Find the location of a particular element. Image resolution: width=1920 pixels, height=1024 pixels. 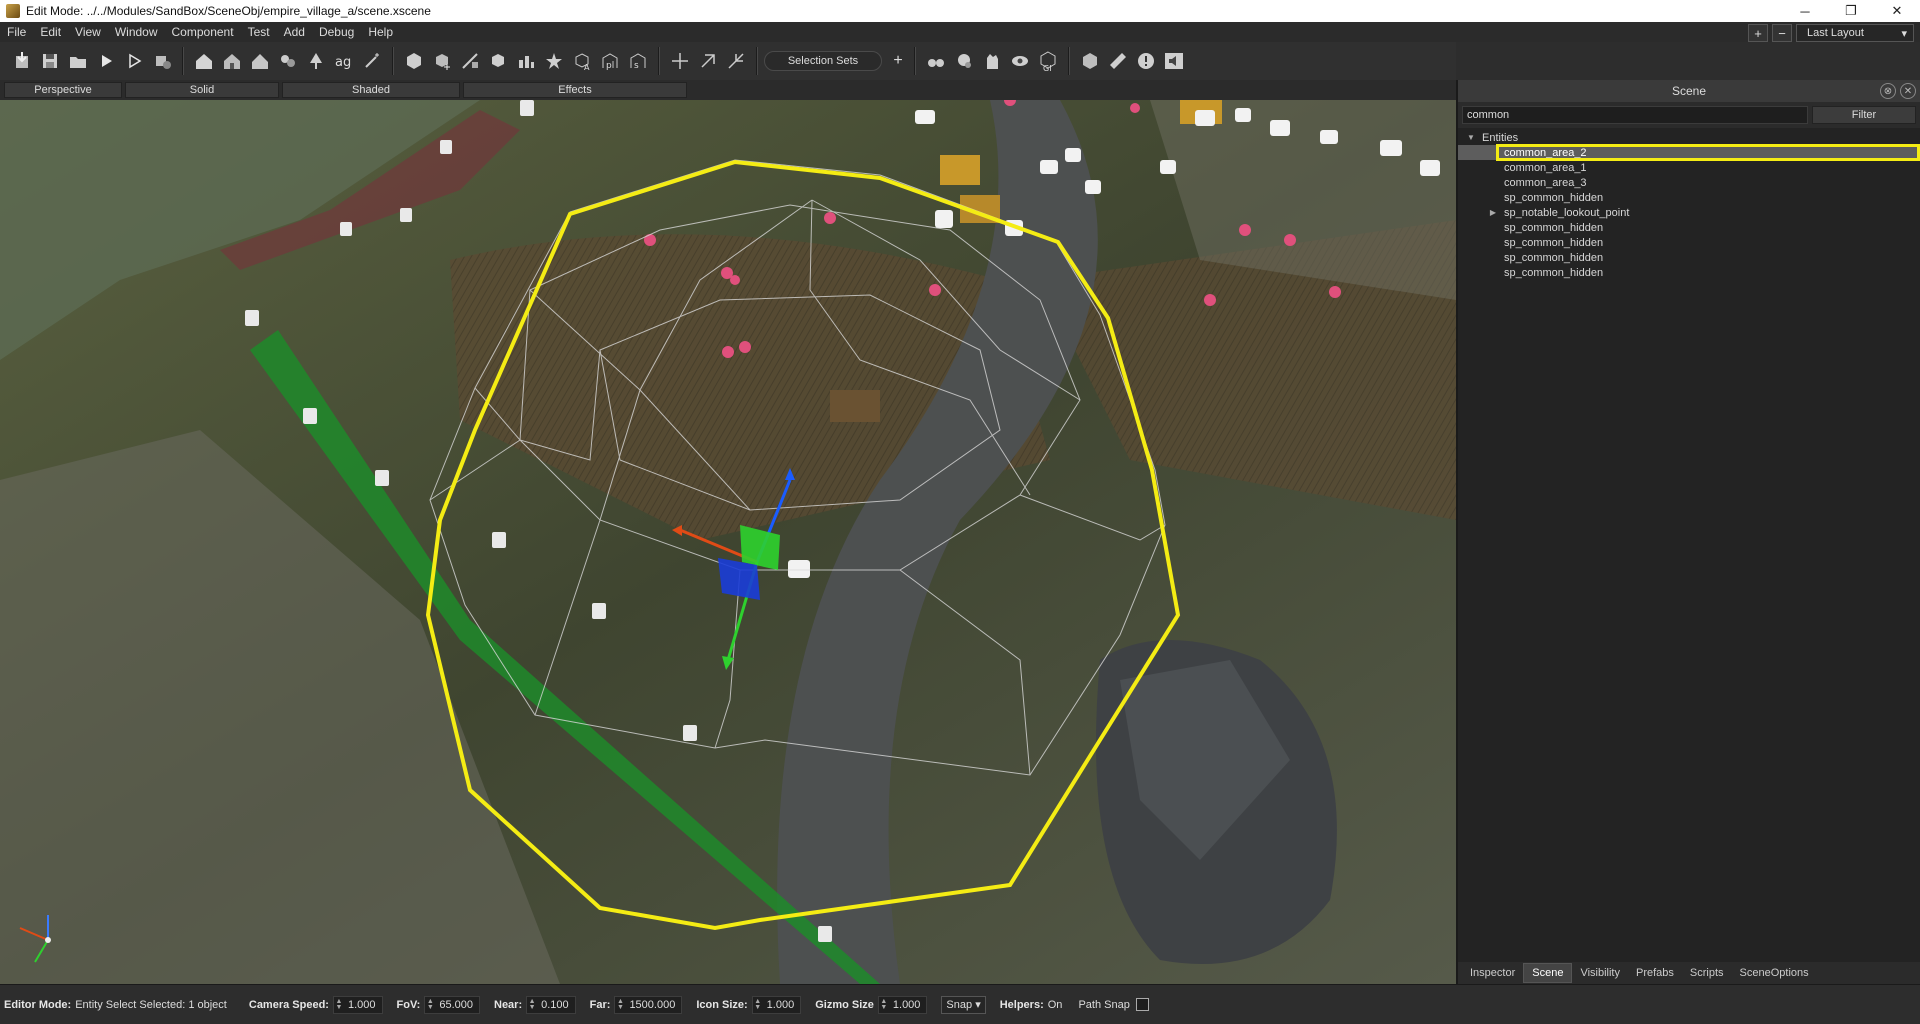

cube-edit-icon is located at coordinates (470, 61).